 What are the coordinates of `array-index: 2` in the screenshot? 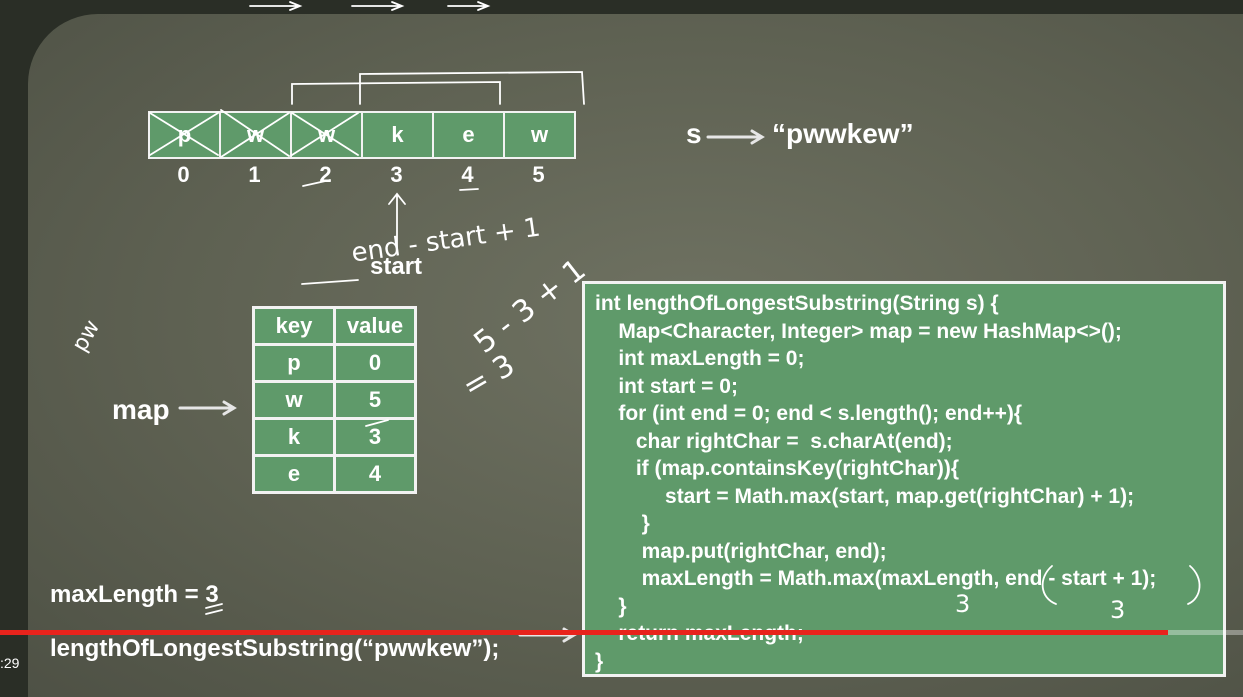 It's located at (325, 174).